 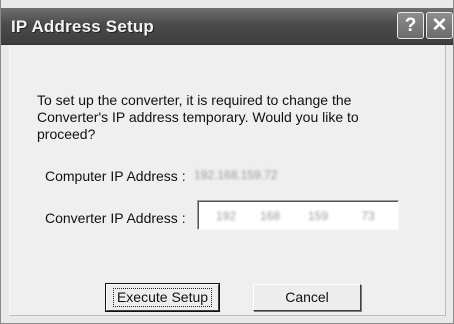 What do you see at coordinates (227, 26) in the screenshot?
I see `title-bar: IP Address Setup ? ✕` at bounding box center [227, 26].